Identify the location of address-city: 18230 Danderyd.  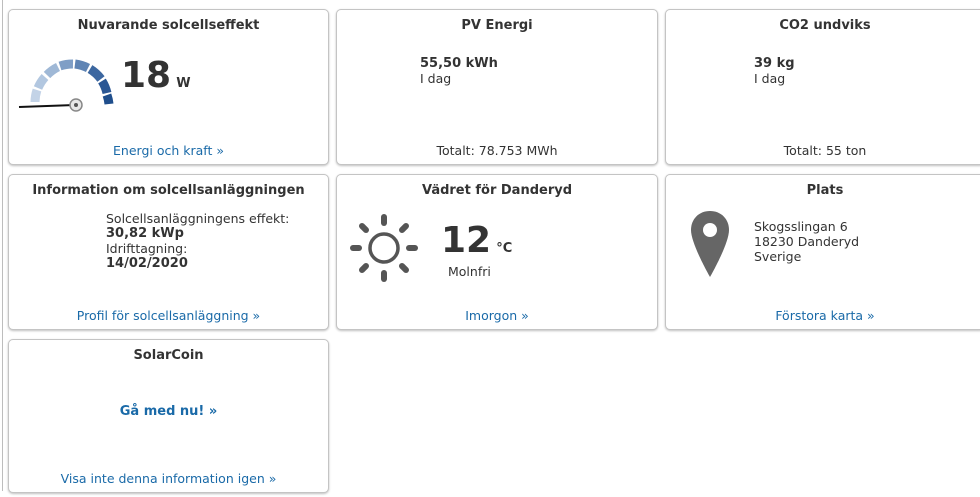
(807, 241).